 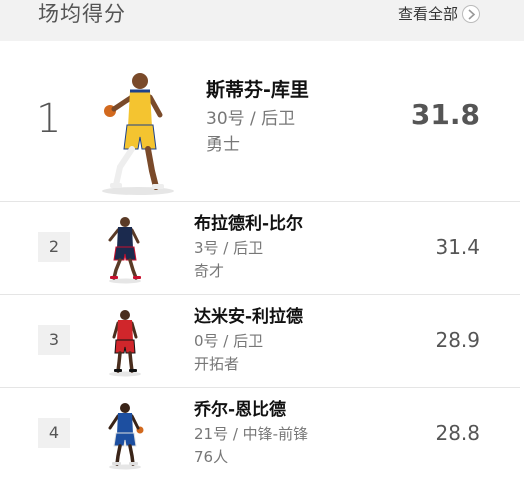 I want to click on player-number-position: 0号 / 后卫, so click(x=229, y=341).